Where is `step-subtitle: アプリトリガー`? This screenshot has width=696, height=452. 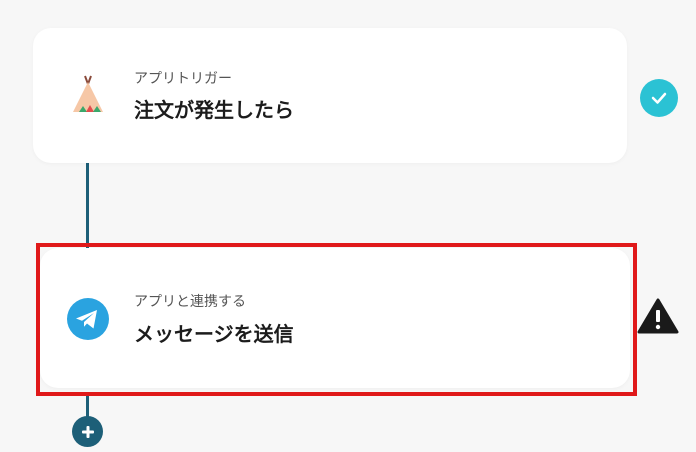 step-subtitle: アプリトリガー is located at coordinates (183, 79).